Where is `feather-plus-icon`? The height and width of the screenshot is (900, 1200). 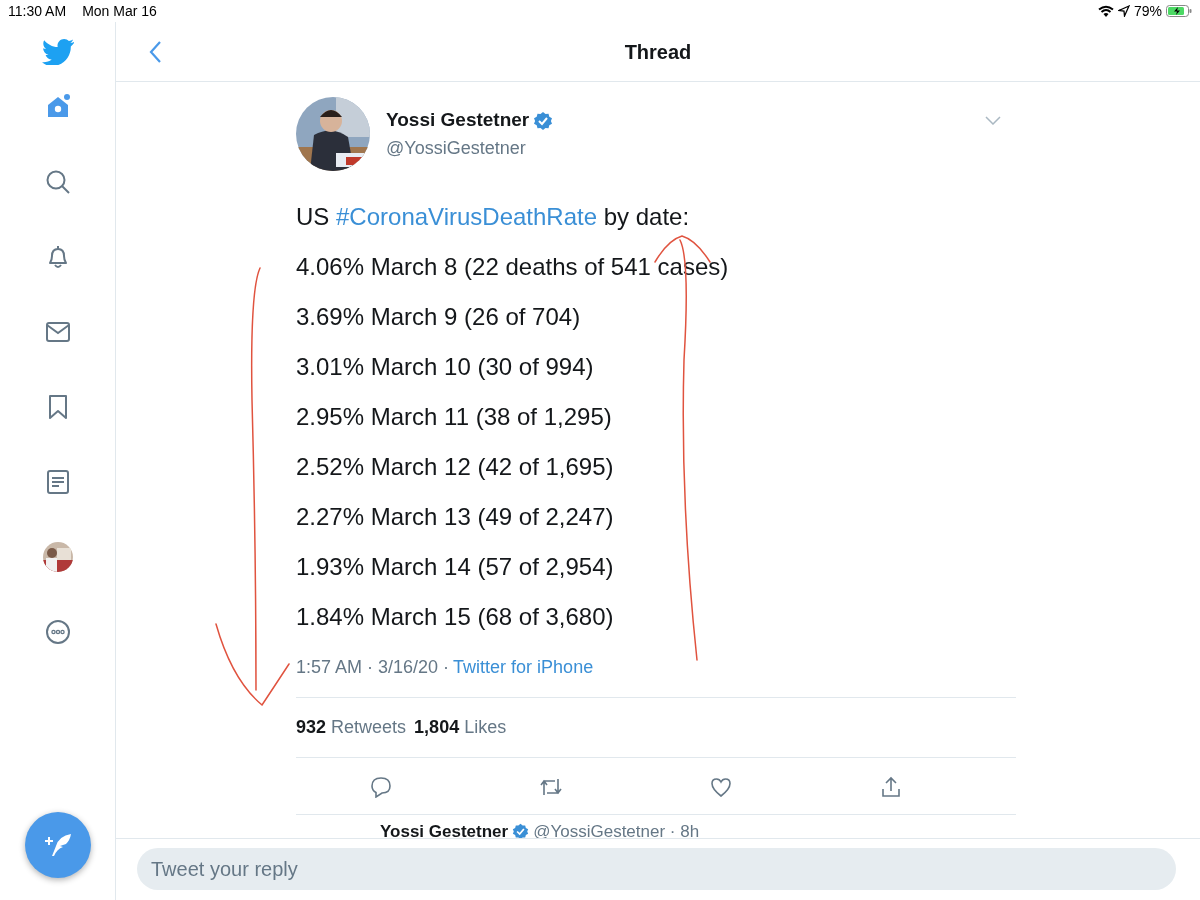 feather-plus-icon is located at coordinates (57, 845).